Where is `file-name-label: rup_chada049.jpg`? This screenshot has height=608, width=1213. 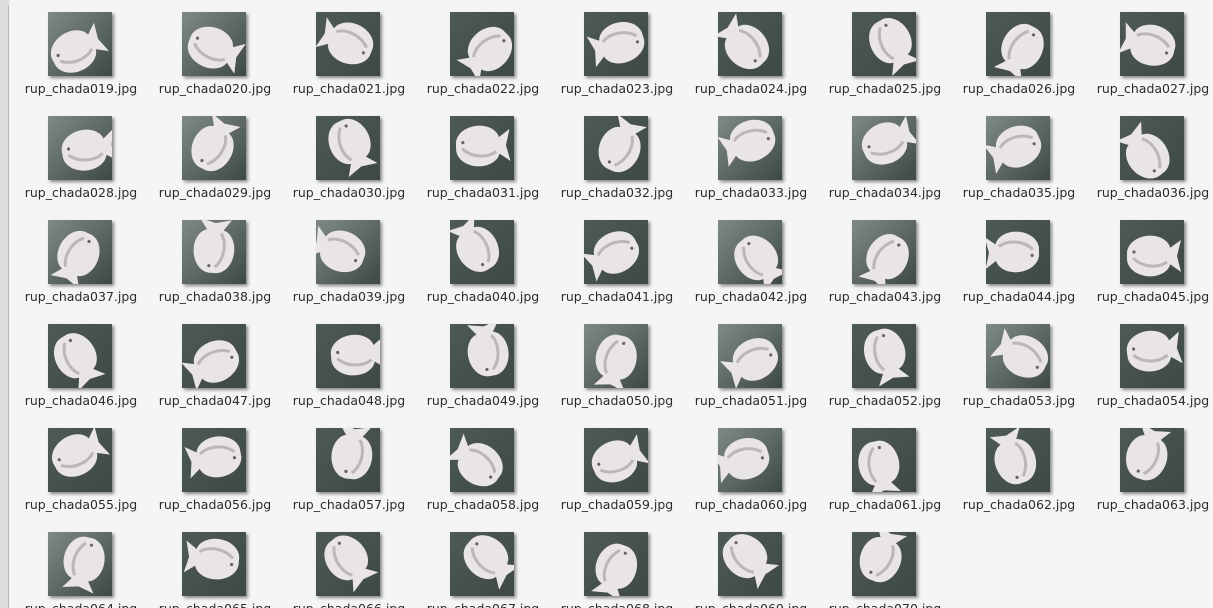
file-name-label: rup_chada049.jpg is located at coordinates (483, 400).